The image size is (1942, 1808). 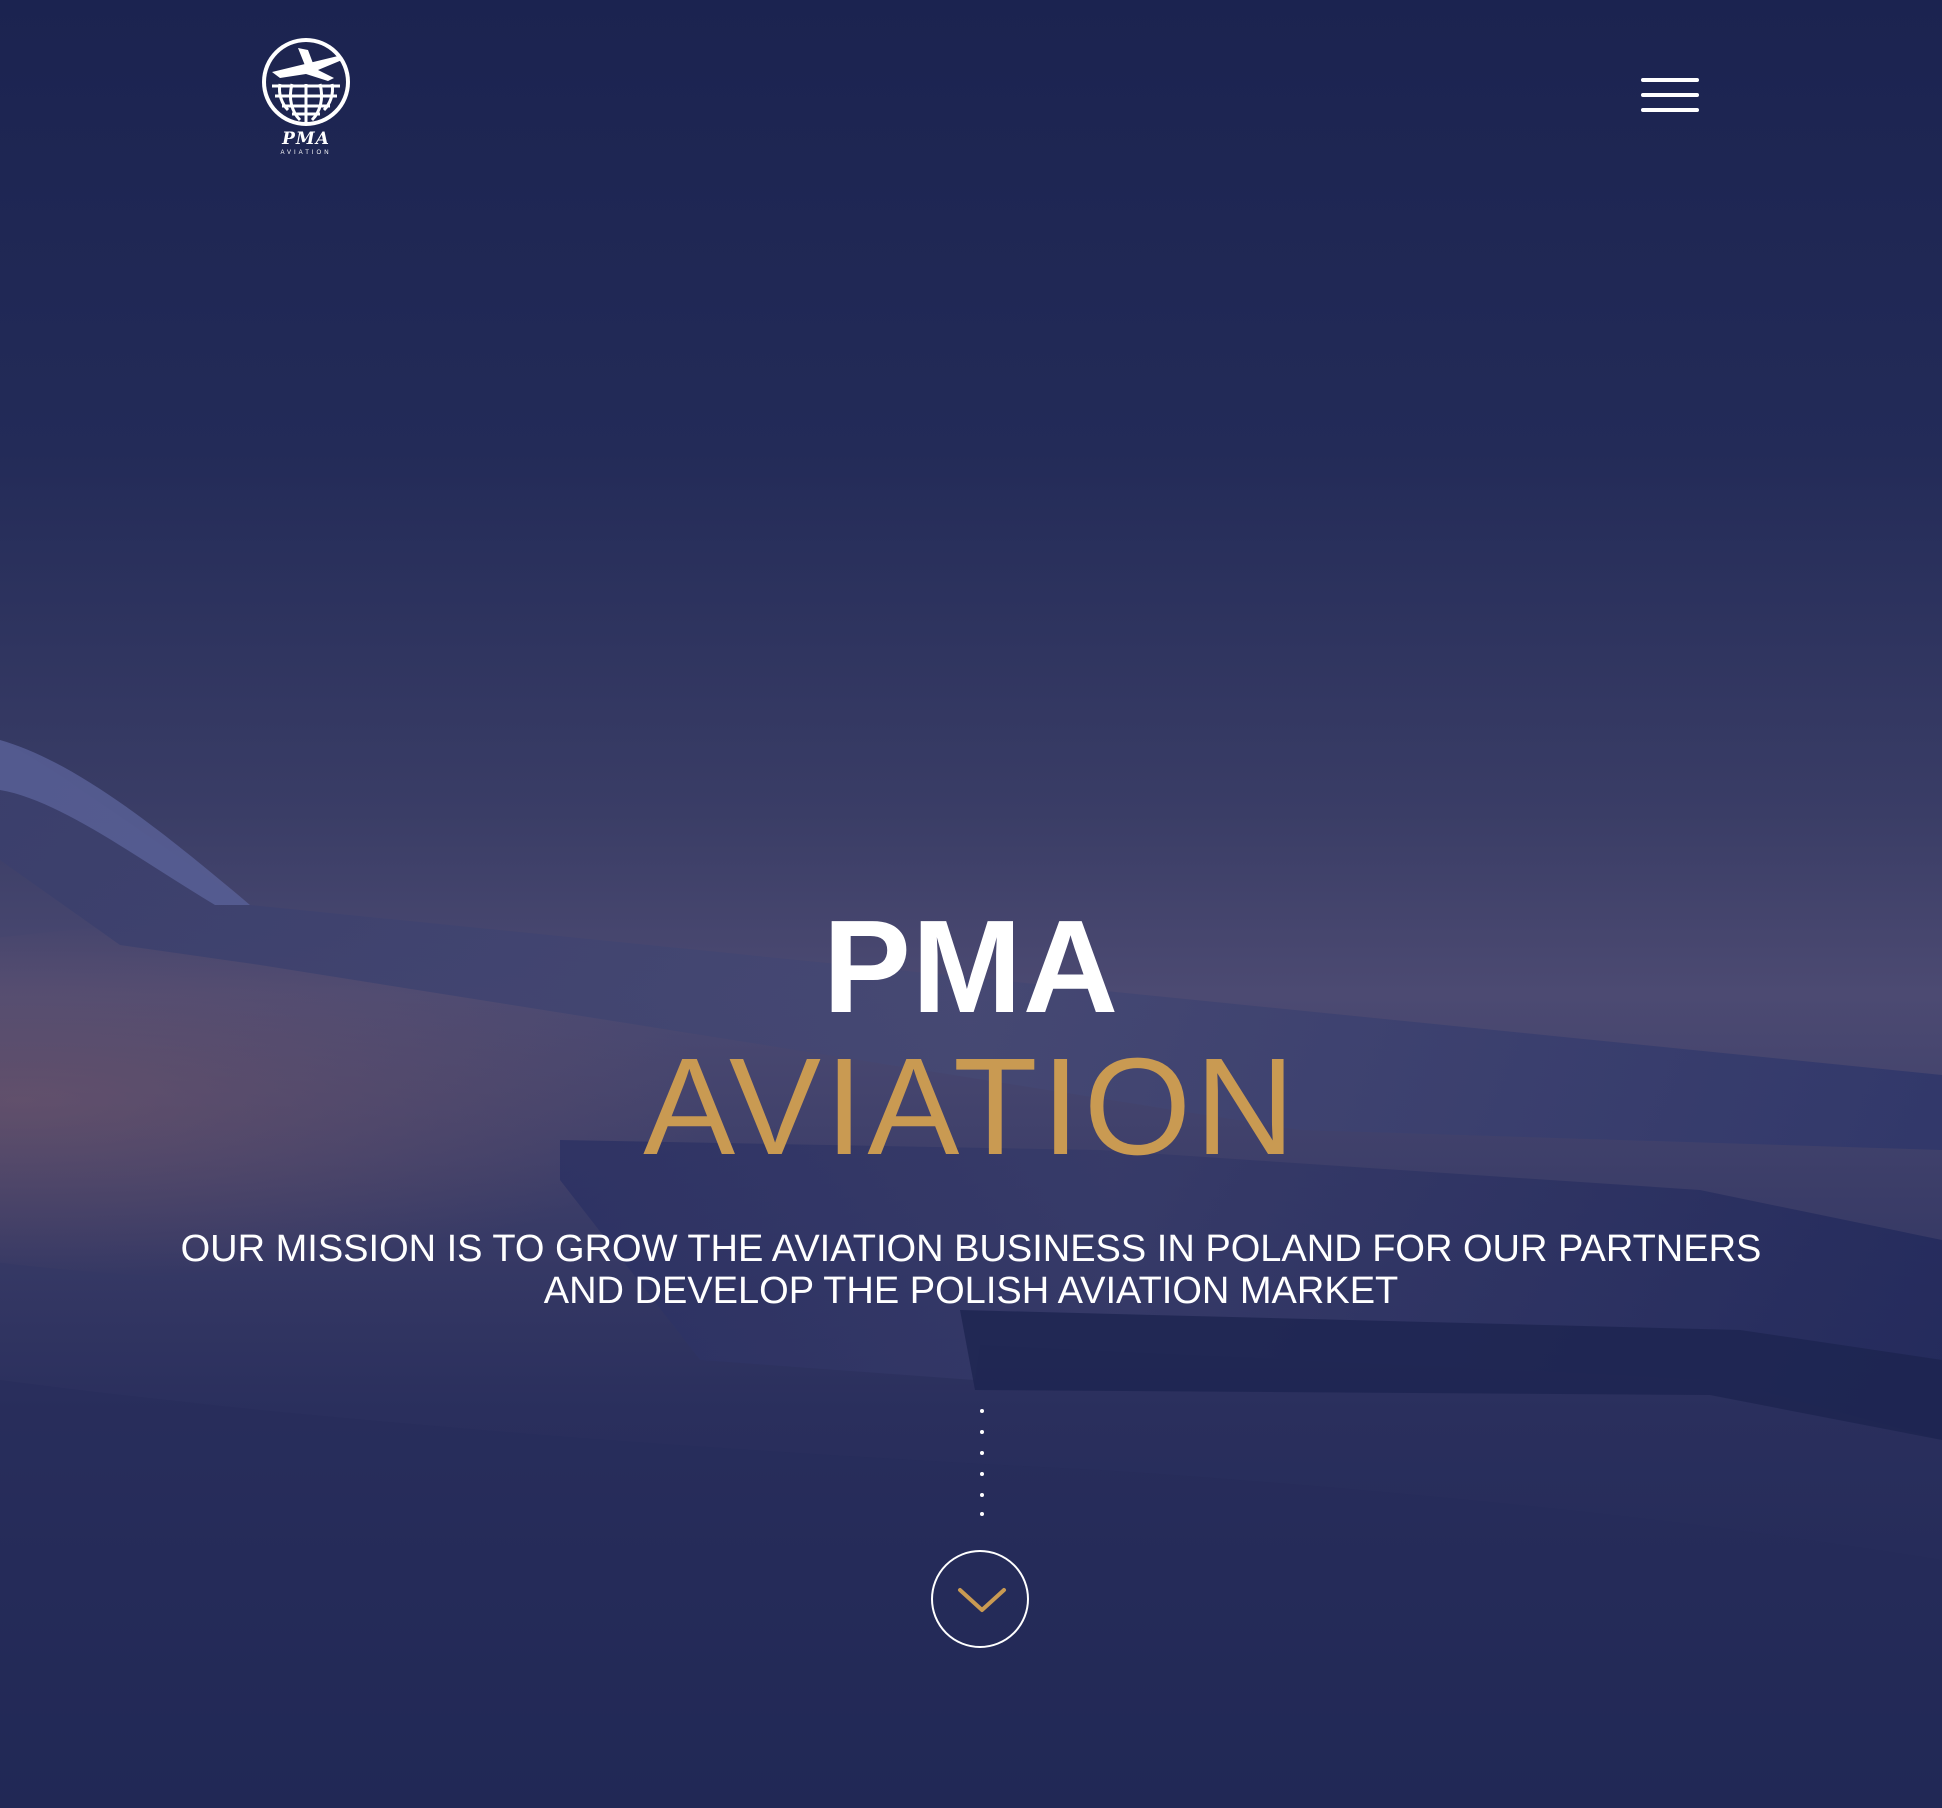 What do you see at coordinates (971, 1291) in the screenshot?
I see `mission-line-2: AND DEVELOP THE POLISH AVIATION MARKET` at bounding box center [971, 1291].